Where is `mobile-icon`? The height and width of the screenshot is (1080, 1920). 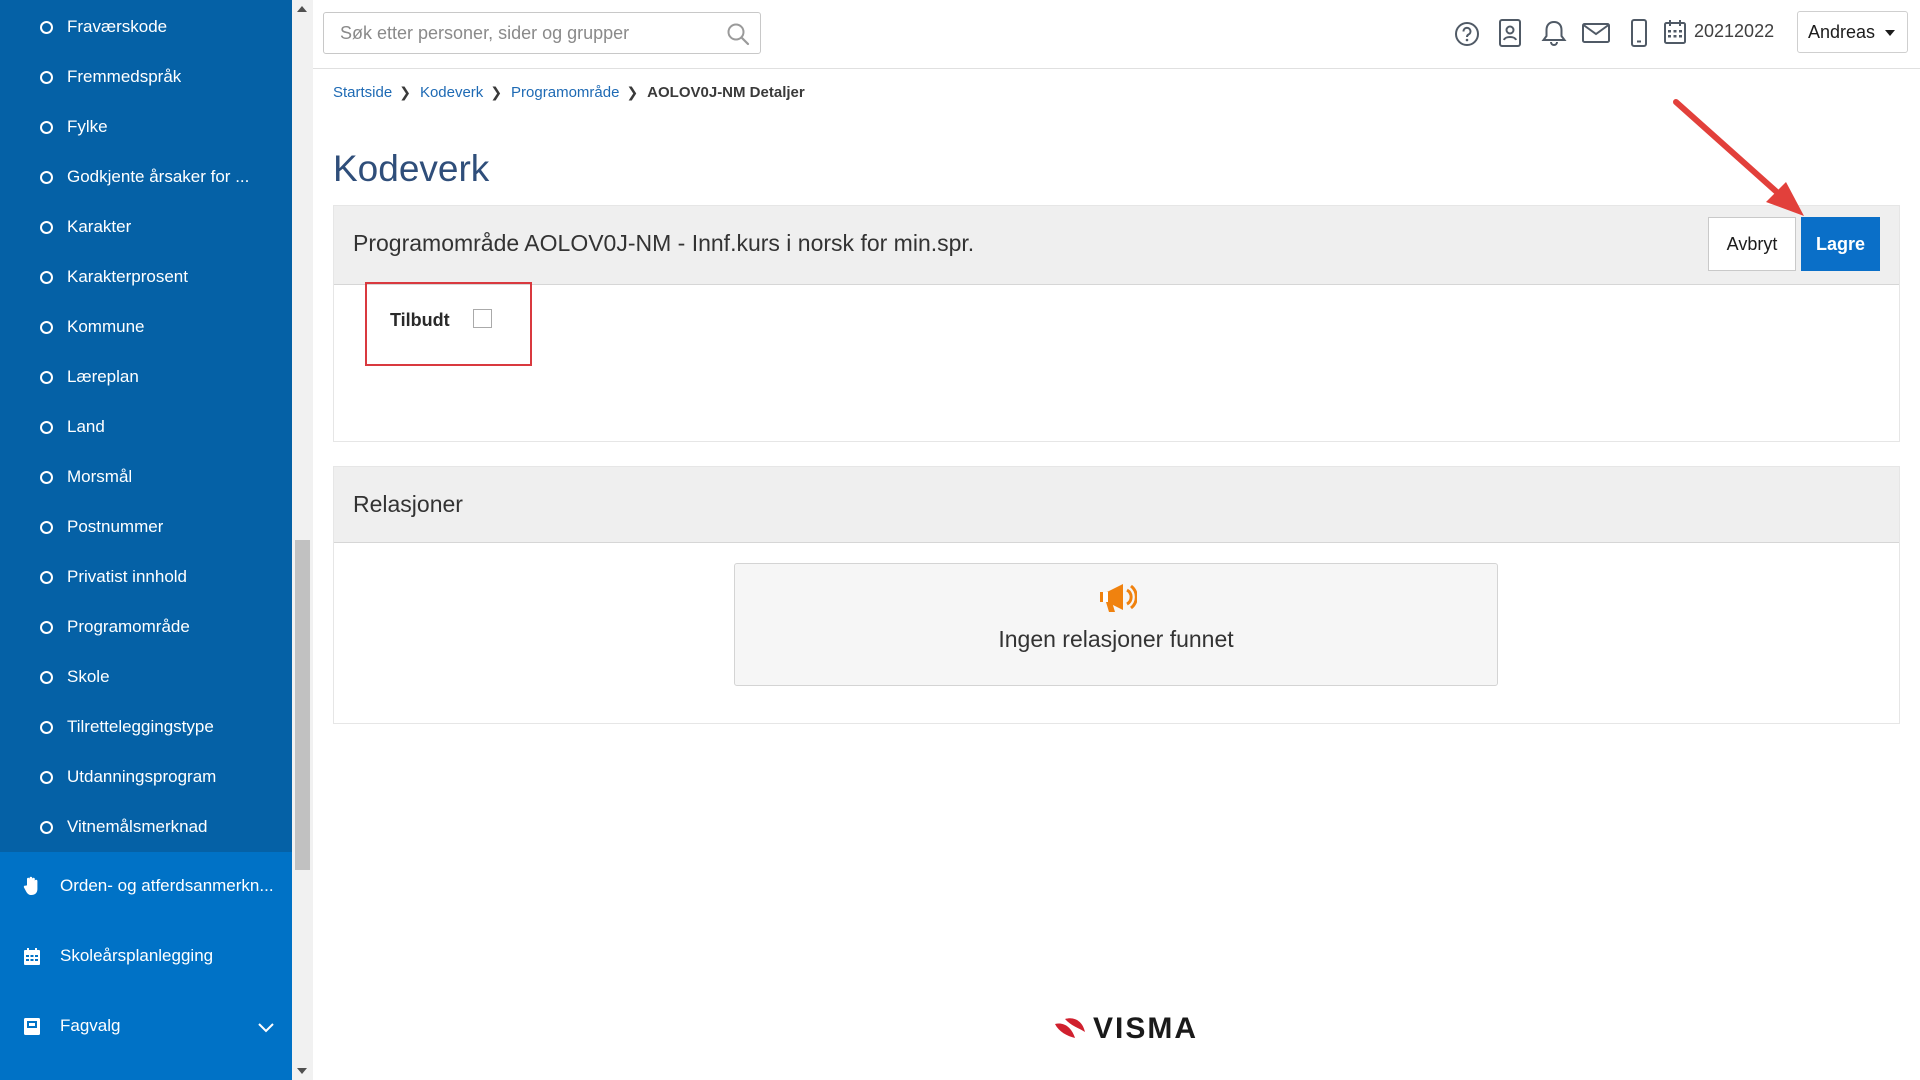 mobile-icon is located at coordinates (1639, 35).